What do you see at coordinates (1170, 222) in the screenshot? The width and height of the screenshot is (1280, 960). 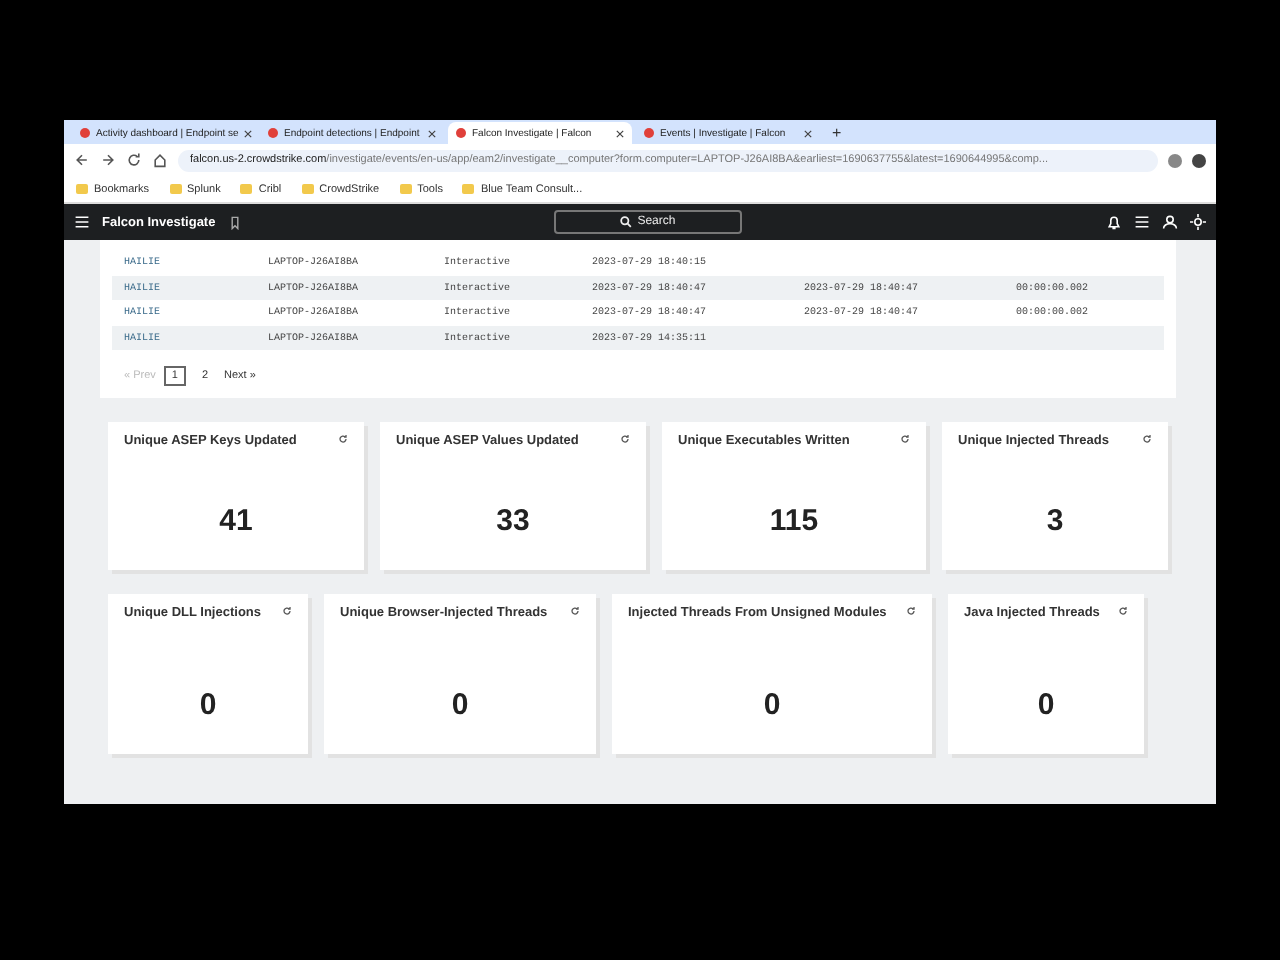 I see `user-icon` at bounding box center [1170, 222].